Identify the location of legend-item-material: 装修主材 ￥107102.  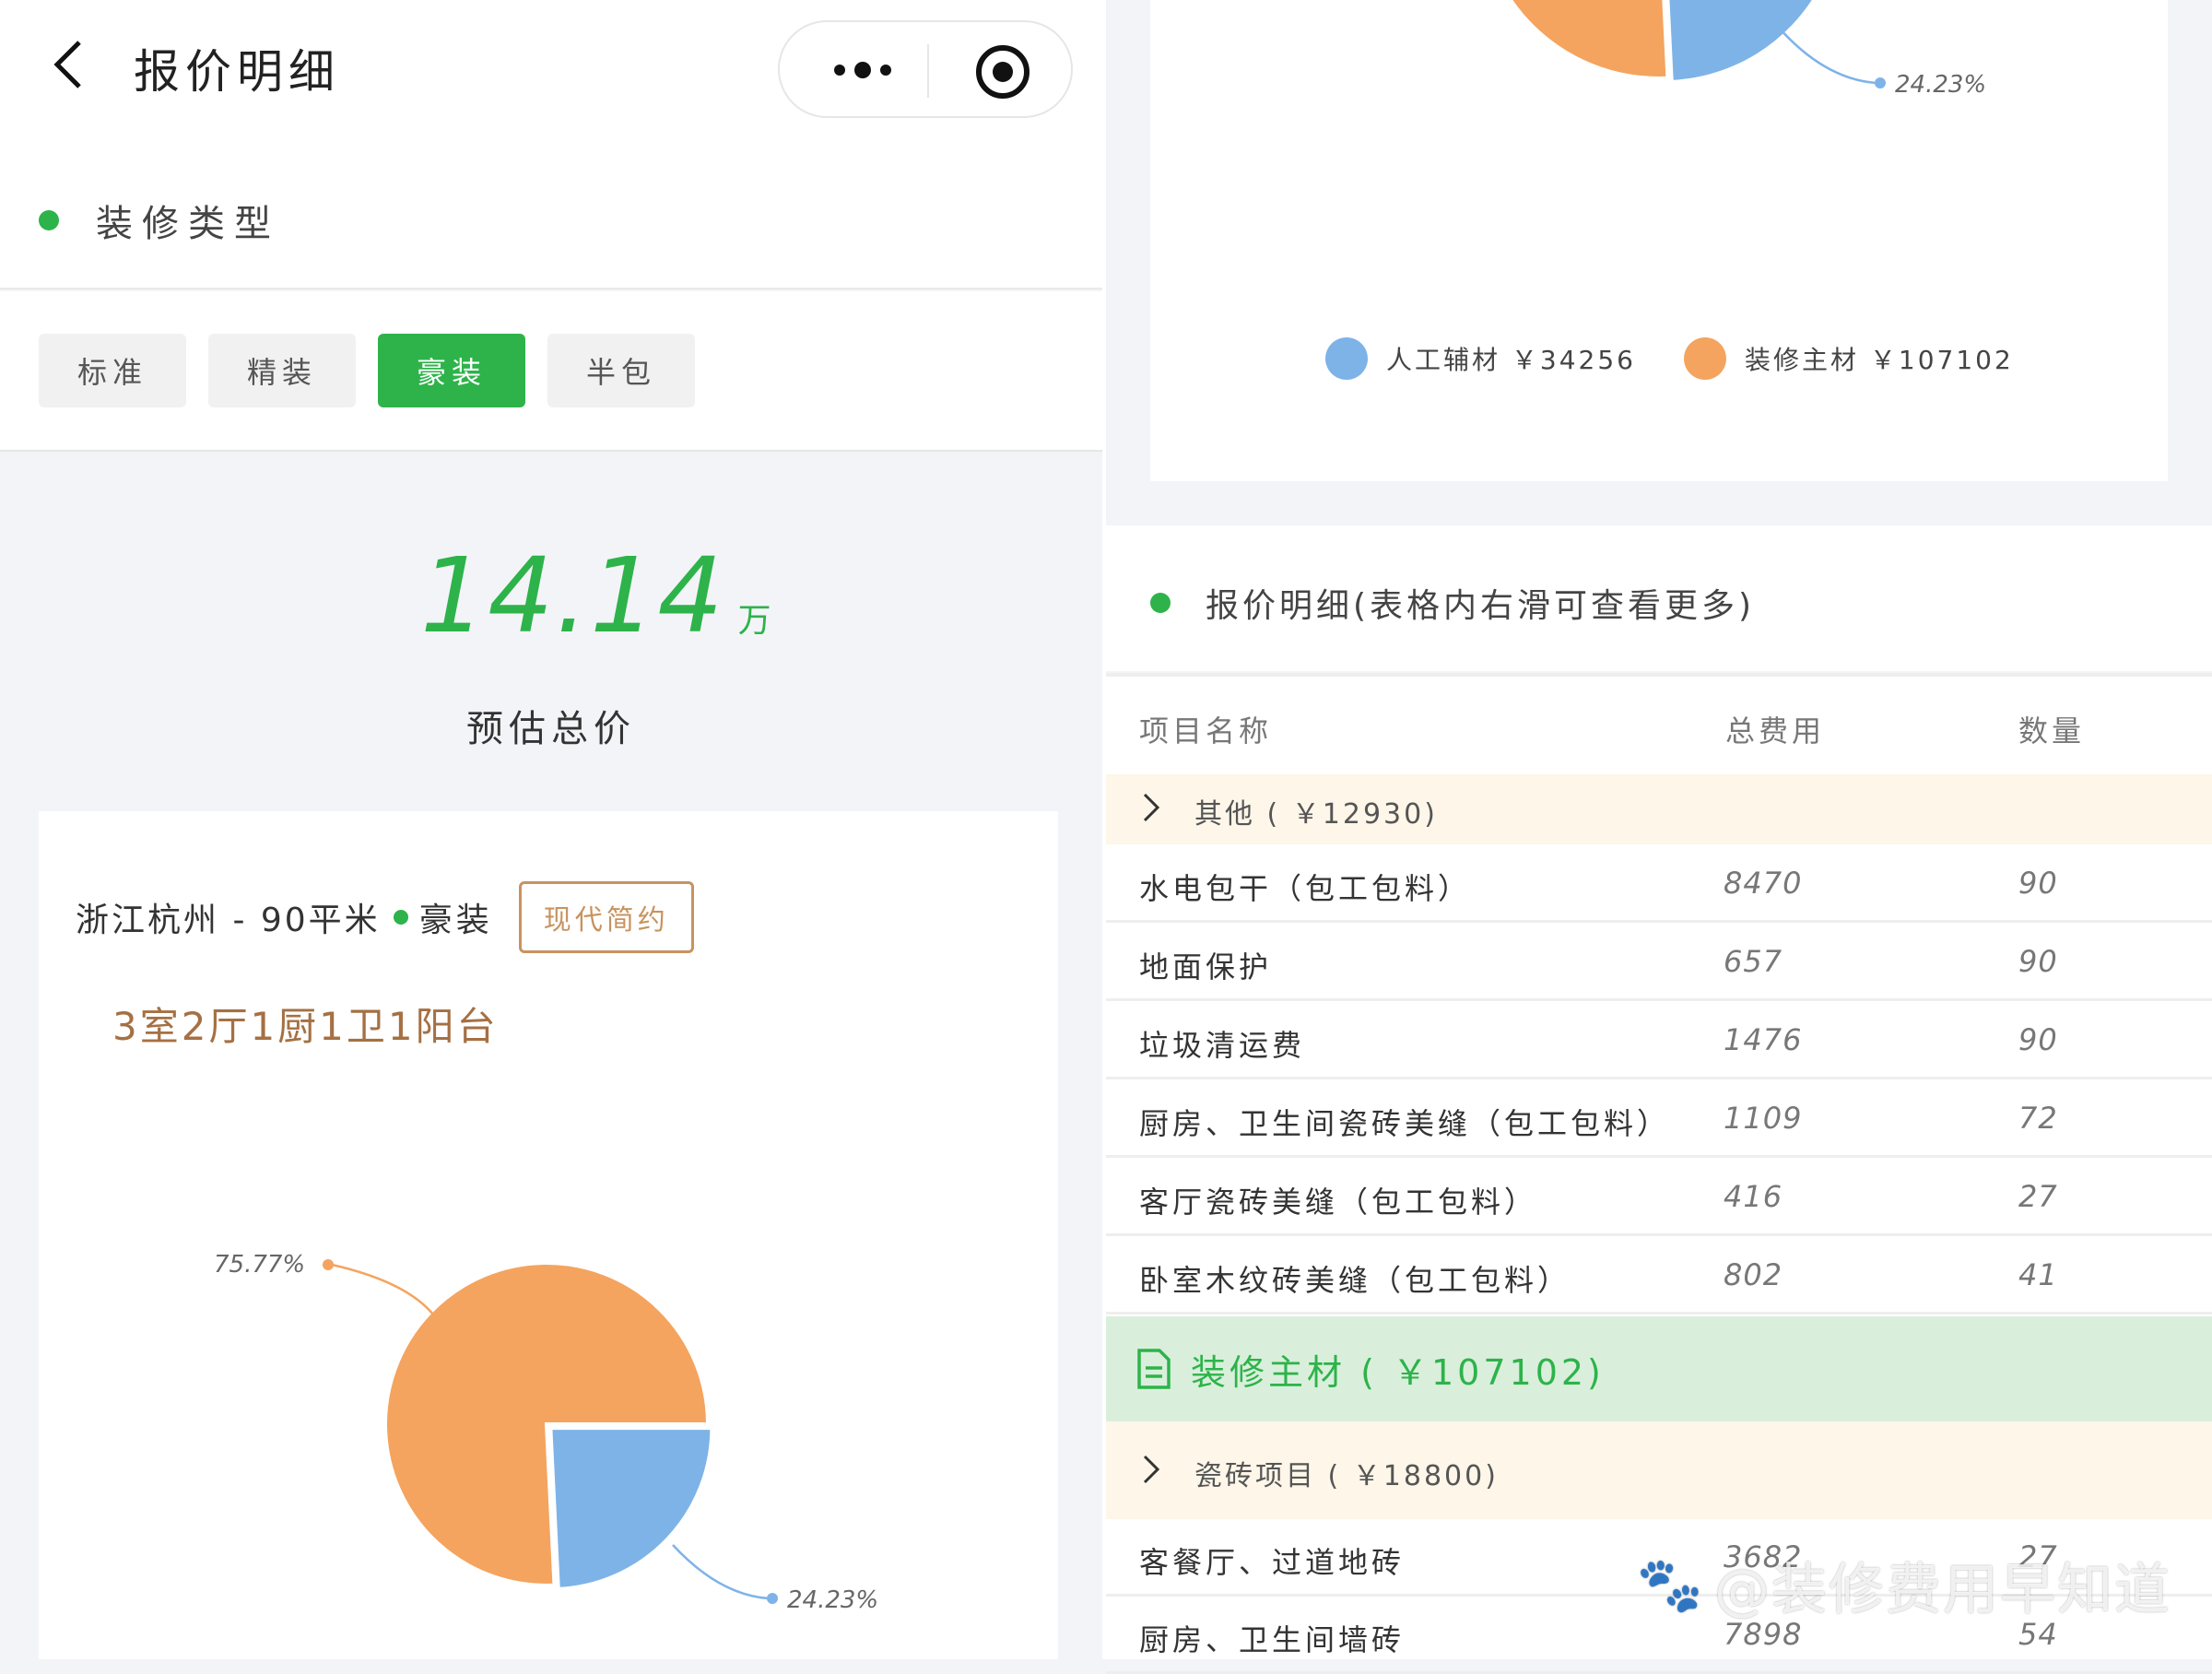
(1848, 359).